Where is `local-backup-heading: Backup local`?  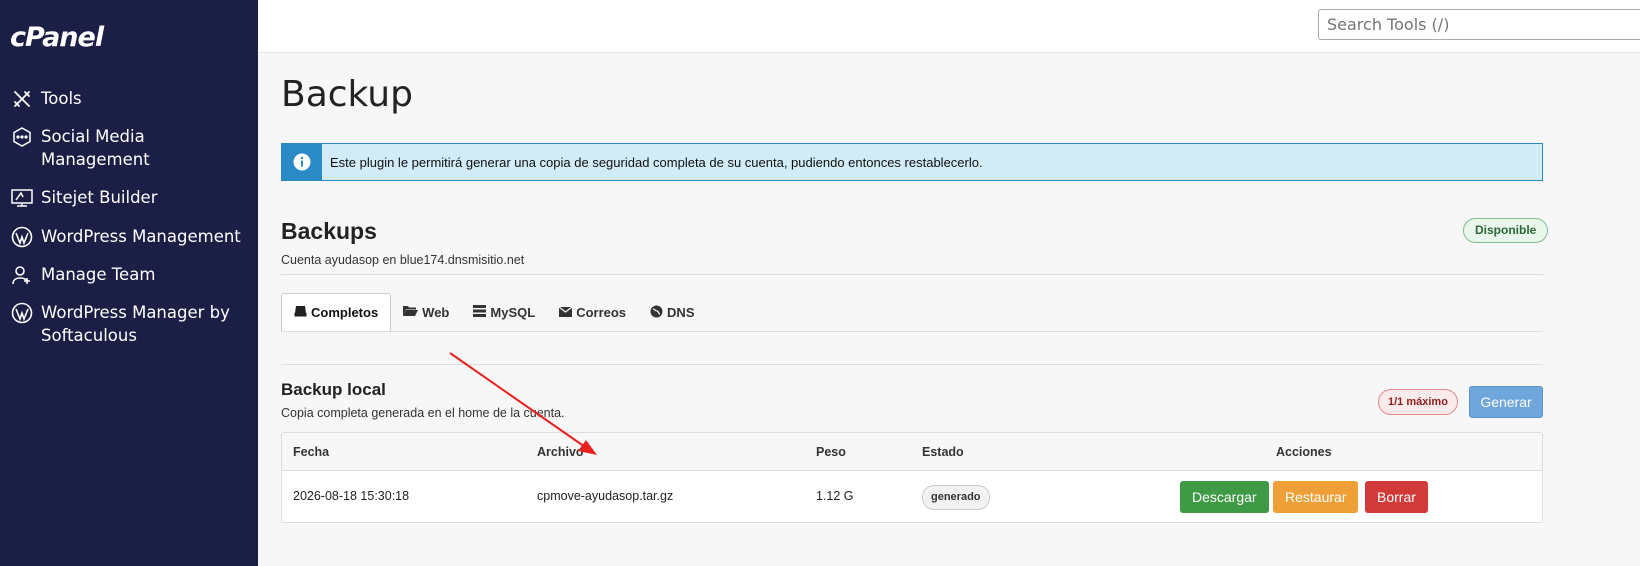 local-backup-heading: Backup local is located at coordinates (333, 389).